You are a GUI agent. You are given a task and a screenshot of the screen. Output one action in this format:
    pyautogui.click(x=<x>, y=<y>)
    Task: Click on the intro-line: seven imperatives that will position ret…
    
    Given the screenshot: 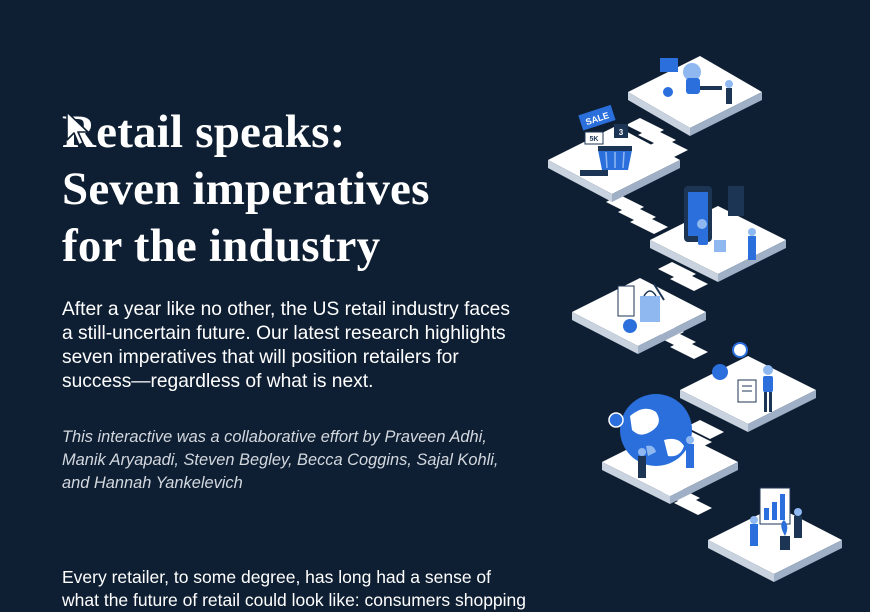 What is the action you would take?
    pyautogui.click(x=260, y=357)
    